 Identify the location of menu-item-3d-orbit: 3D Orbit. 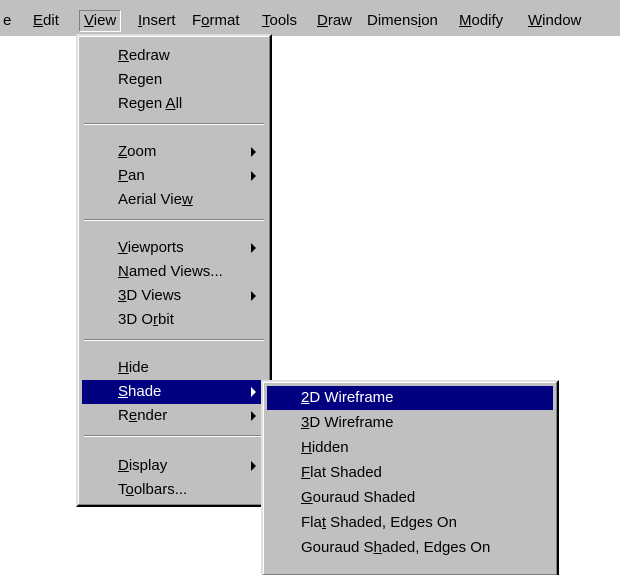
(174, 320).